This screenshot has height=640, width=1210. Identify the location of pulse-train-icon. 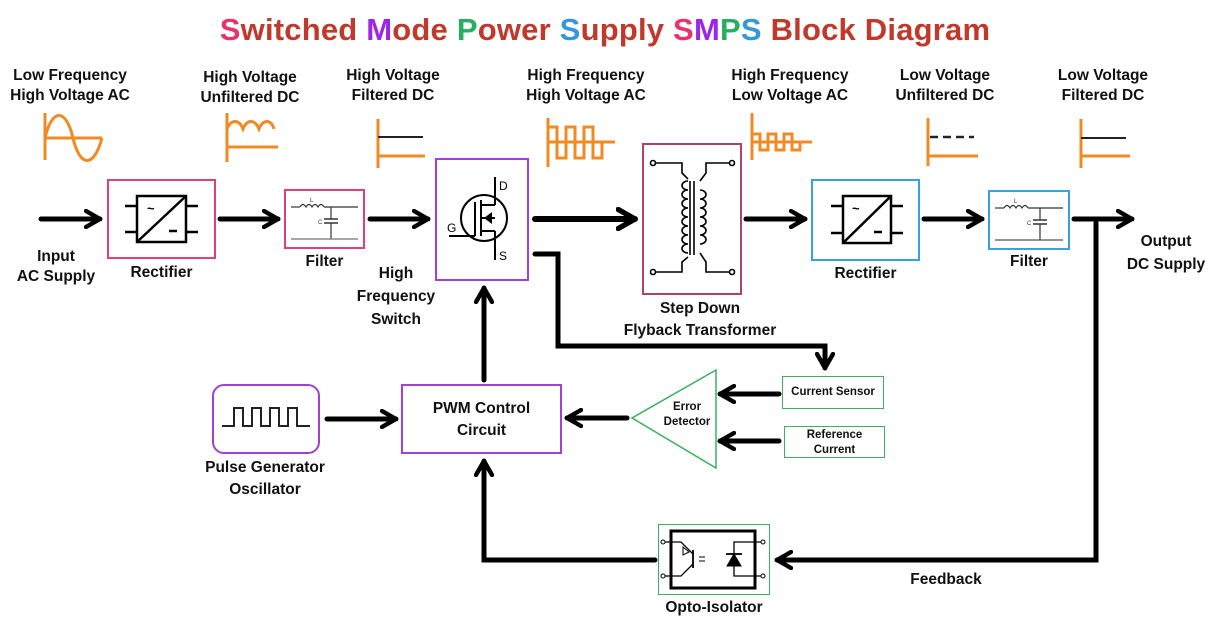
(266, 417).